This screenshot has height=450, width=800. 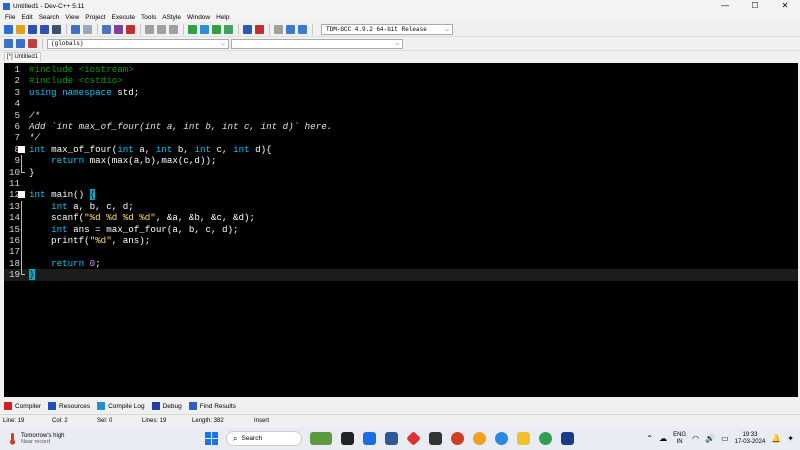 What do you see at coordinates (198, 17) in the screenshot?
I see `menu-window: Window` at bounding box center [198, 17].